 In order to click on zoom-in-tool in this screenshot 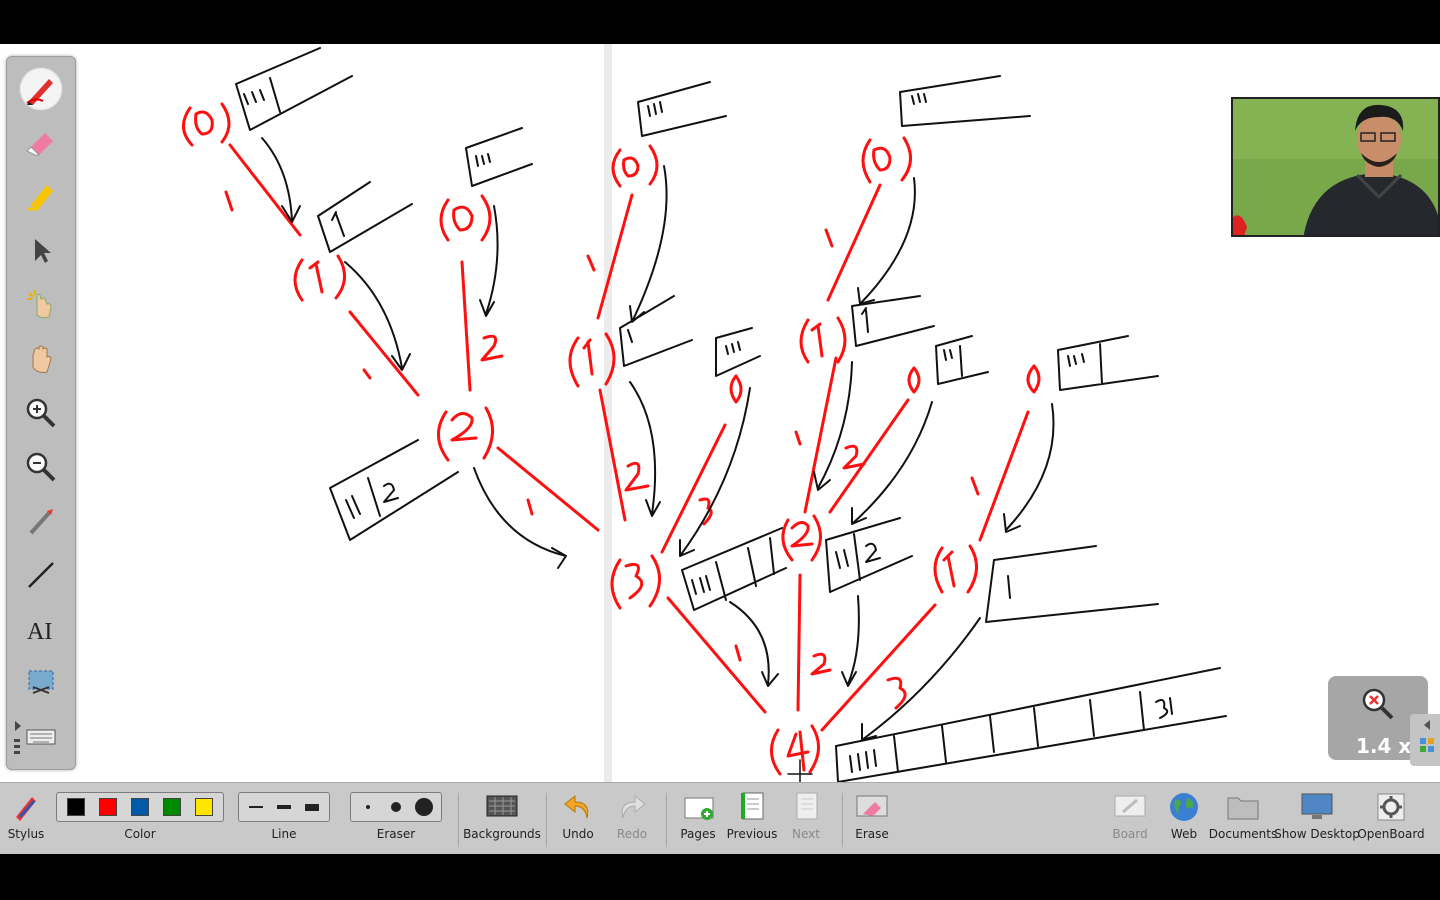, I will do `click(41, 413)`.